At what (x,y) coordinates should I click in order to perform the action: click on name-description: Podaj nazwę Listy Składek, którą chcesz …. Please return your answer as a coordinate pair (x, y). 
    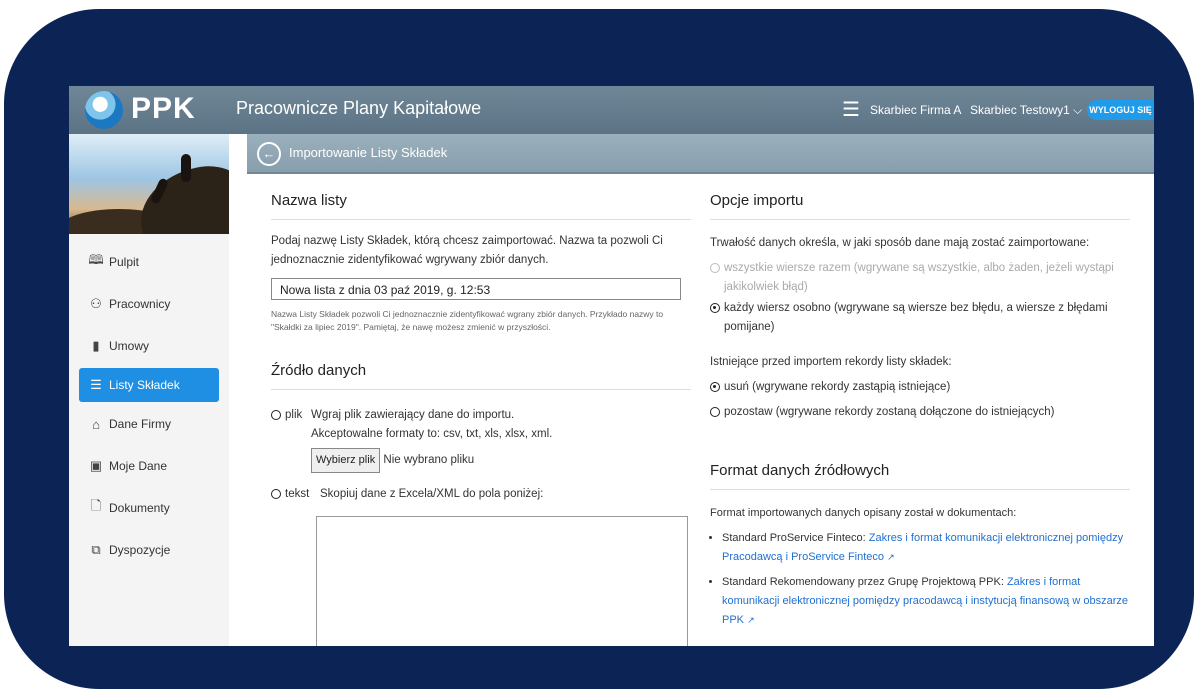
    Looking at the image, I should click on (467, 250).